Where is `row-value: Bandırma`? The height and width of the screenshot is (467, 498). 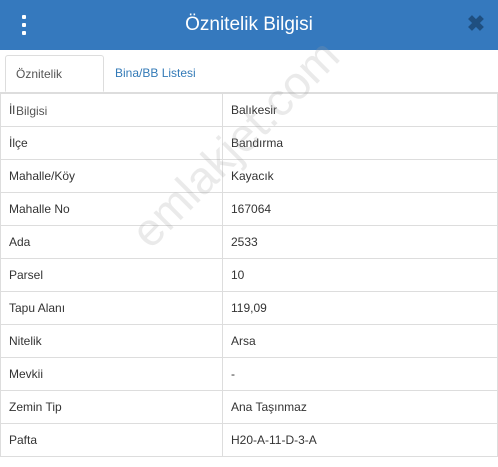
row-value: Bandırma is located at coordinates (360, 143).